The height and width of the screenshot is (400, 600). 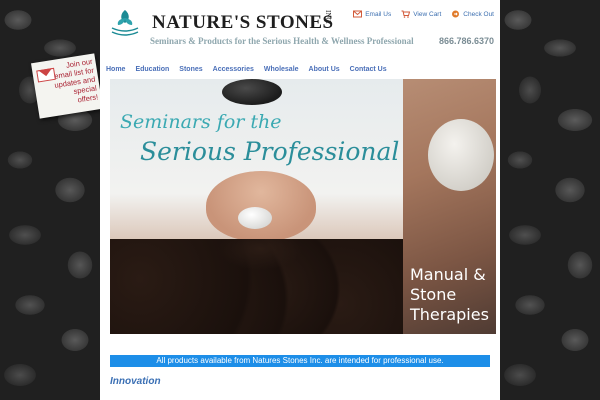 What do you see at coordinates (358, 14) in the screenshot?
I see `envelope-icon` at bounding box center [358, 14].